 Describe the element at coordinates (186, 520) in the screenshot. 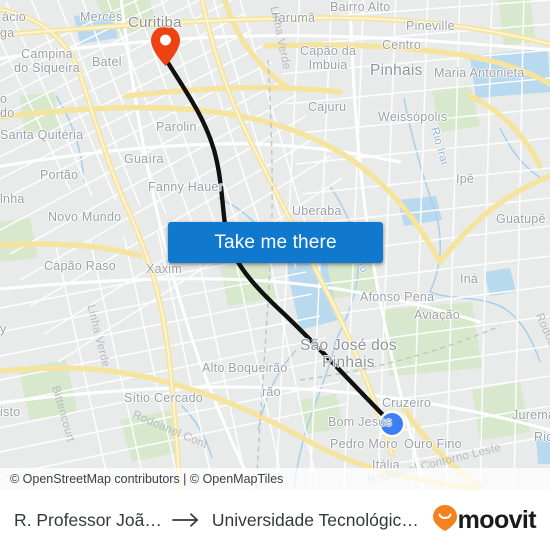

I see `arrow-right-icon` at that location.